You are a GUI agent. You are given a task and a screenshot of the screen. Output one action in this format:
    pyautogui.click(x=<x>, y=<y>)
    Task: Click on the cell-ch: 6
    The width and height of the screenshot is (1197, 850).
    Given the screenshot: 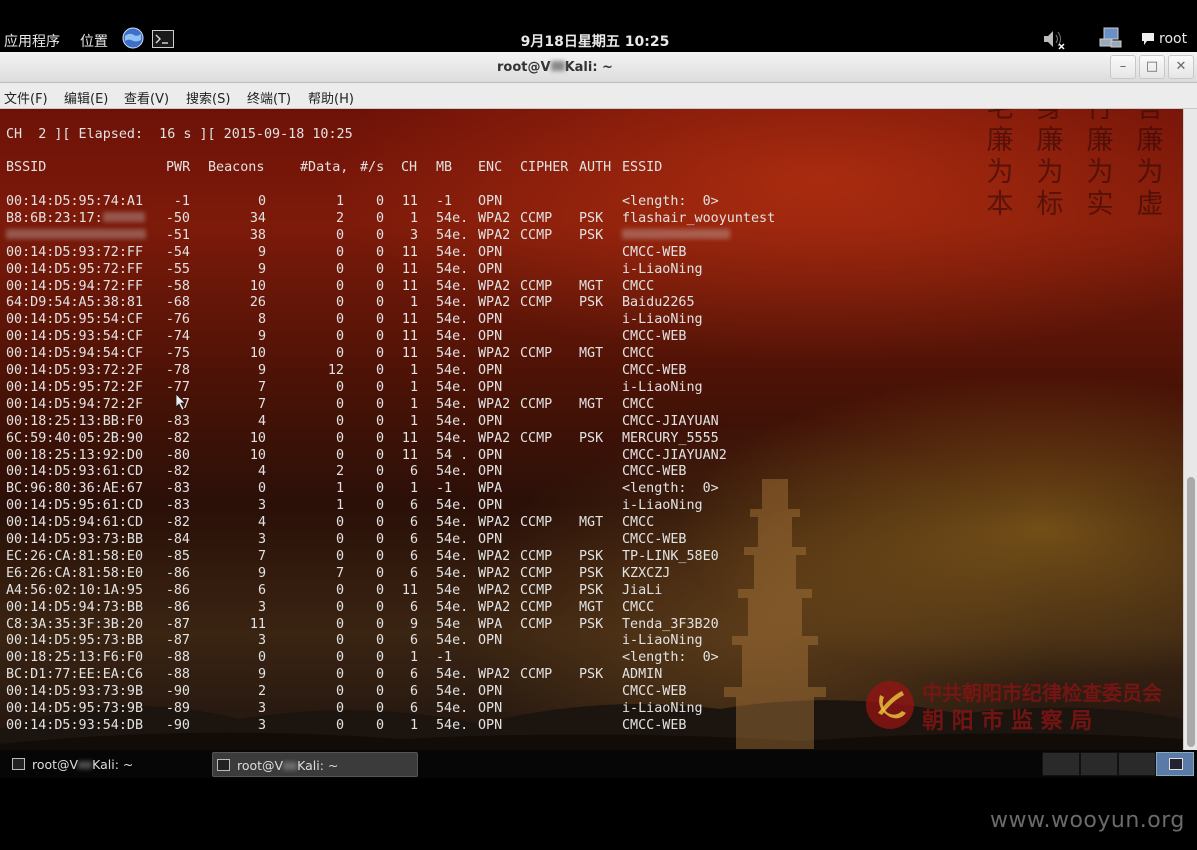 What is the action you would take?
    pyautogui.click(x=405, y=471)
    